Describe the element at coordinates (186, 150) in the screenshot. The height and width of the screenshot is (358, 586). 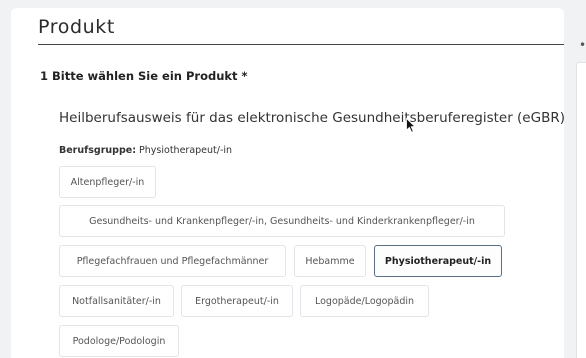
I see `berufsgruppe-value: Physiotherapeut/-in` at that location.